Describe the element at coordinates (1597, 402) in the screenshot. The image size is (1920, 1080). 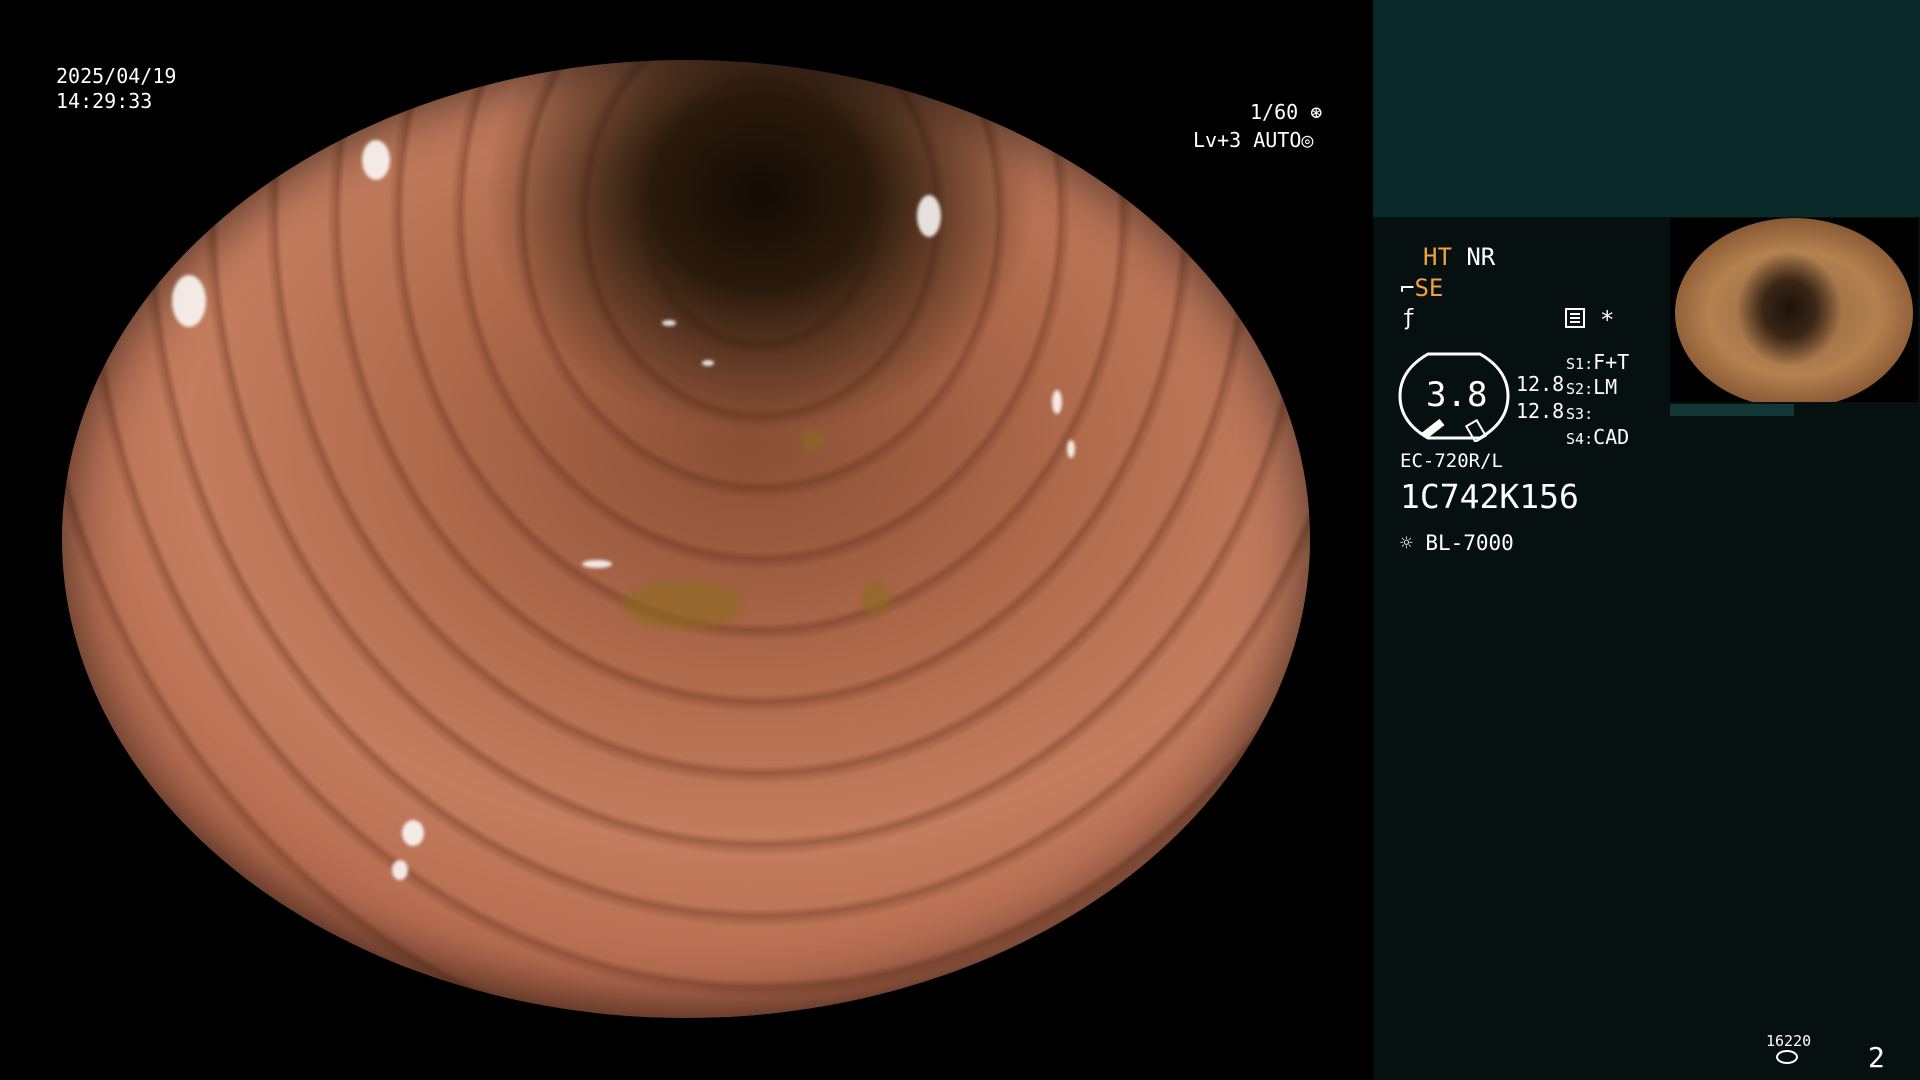
I see `switch-list: S1:F+T S2:LM S3: S4:CAD` at that location.